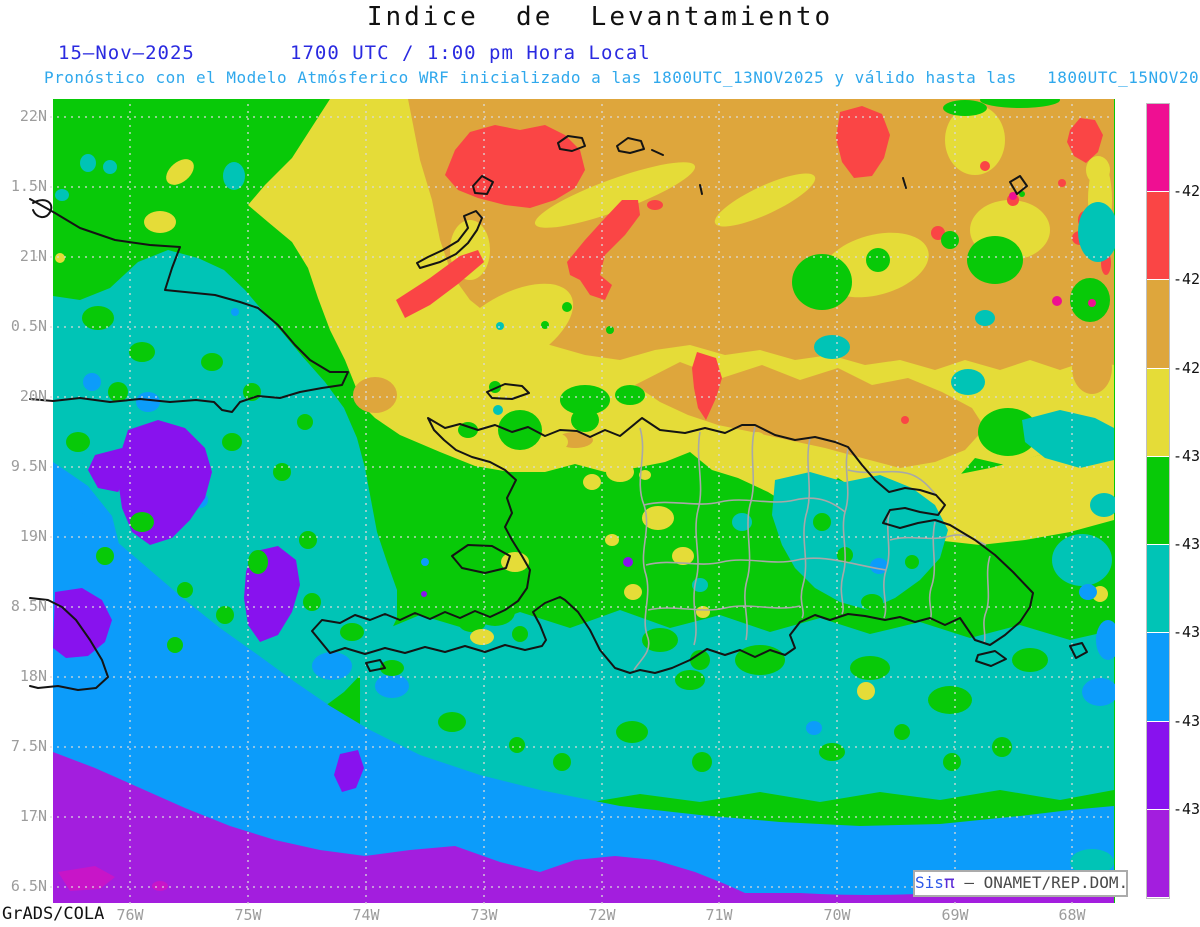 The height and width of the screenshot is (927, 1200). What do you see at coordinates (33, 676) in the screenshot?
I see `lat-tick-label: 18N` at bounding box center [33, 676].